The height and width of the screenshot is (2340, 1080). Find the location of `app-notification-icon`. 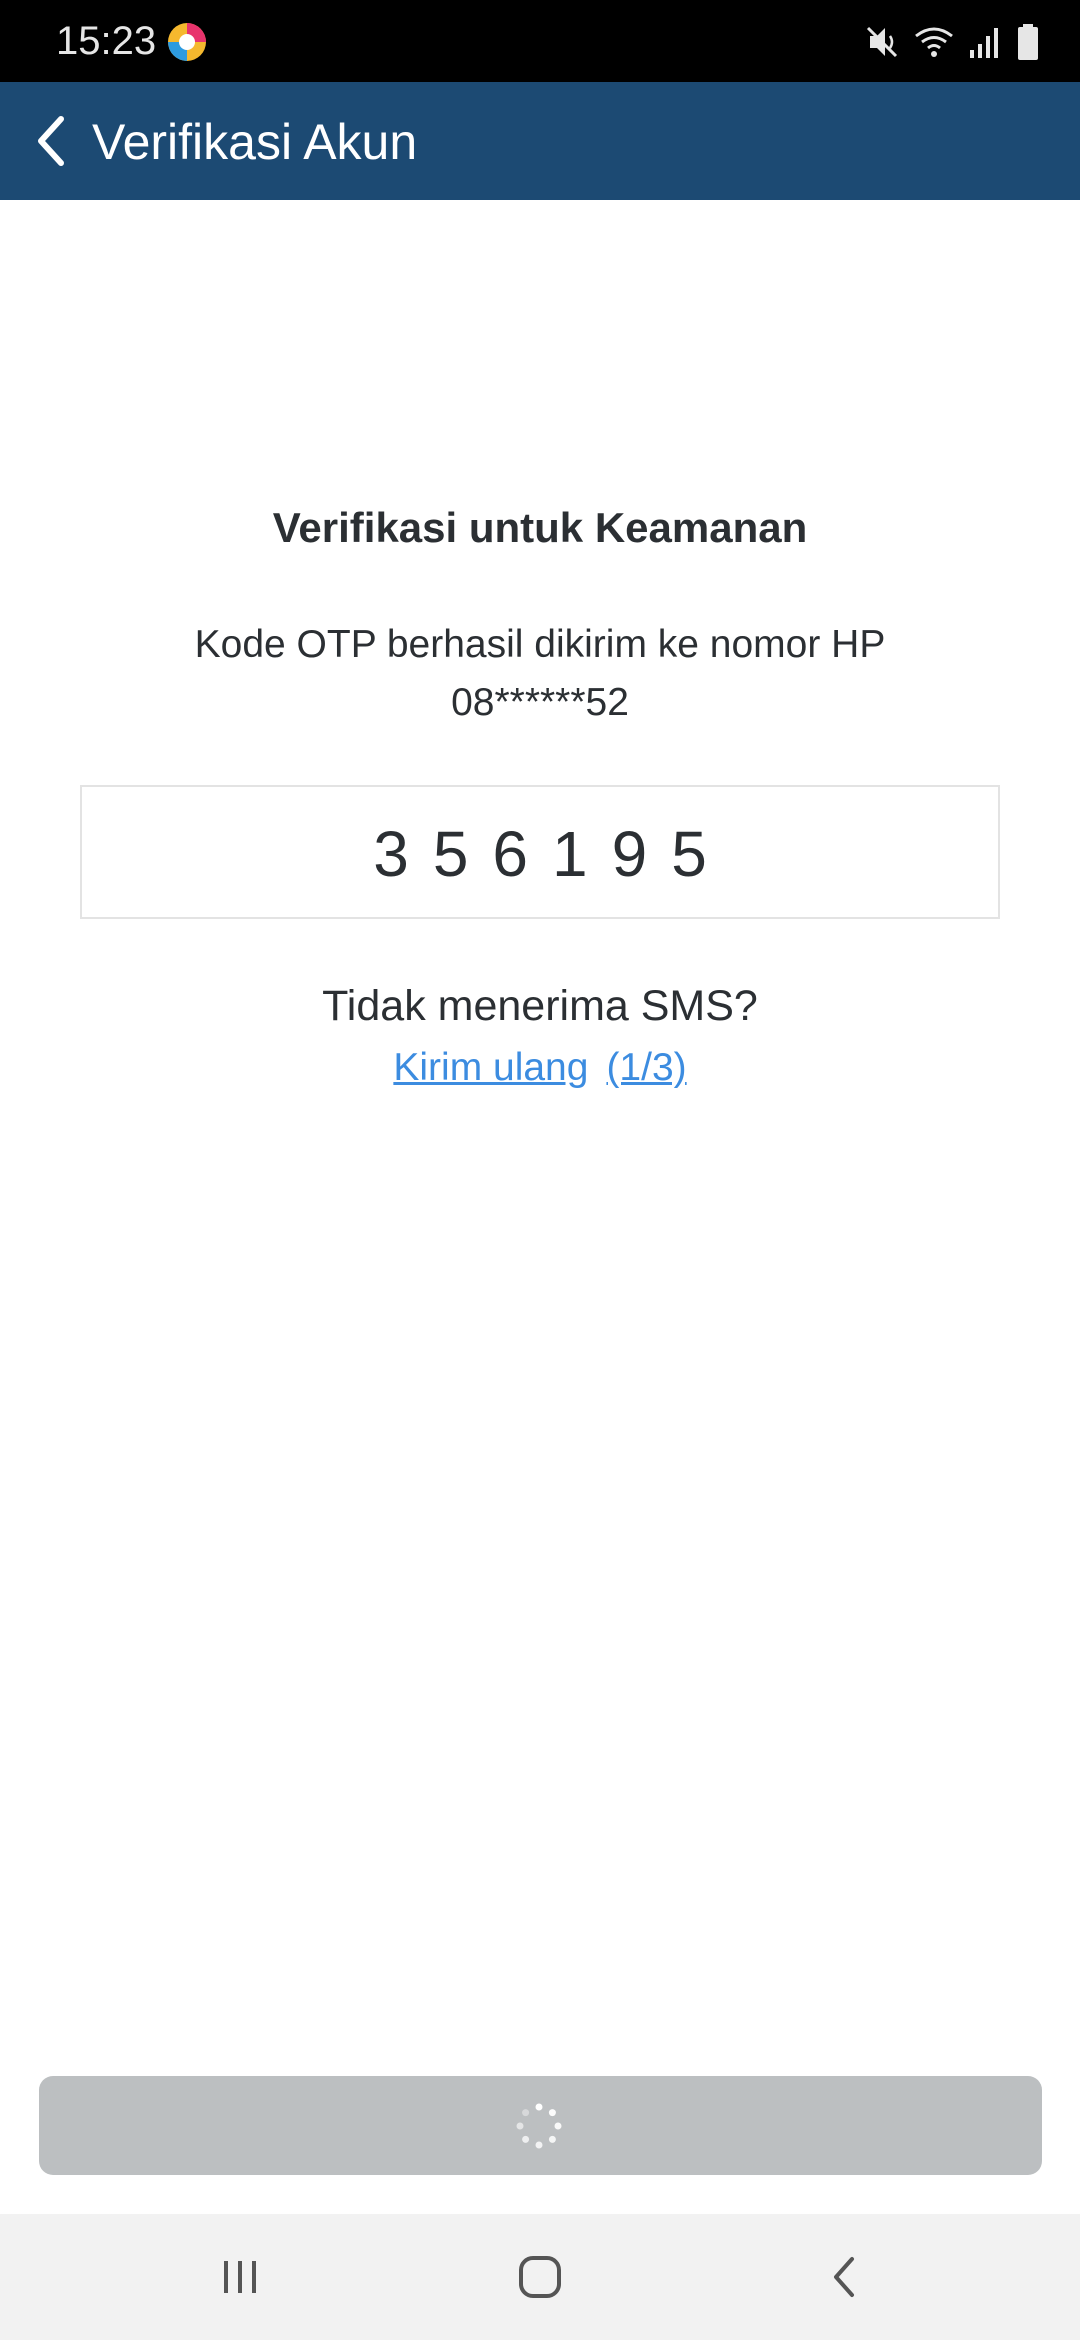

app-notification-icon is located at coordinates (187, 42).